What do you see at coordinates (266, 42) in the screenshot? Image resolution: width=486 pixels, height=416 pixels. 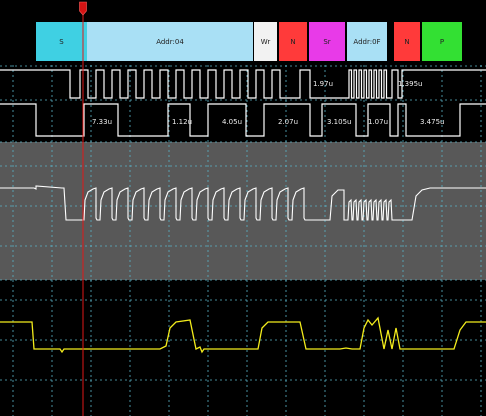 I see `decode-segment-label: Wr` at bounding box center [266, 42].